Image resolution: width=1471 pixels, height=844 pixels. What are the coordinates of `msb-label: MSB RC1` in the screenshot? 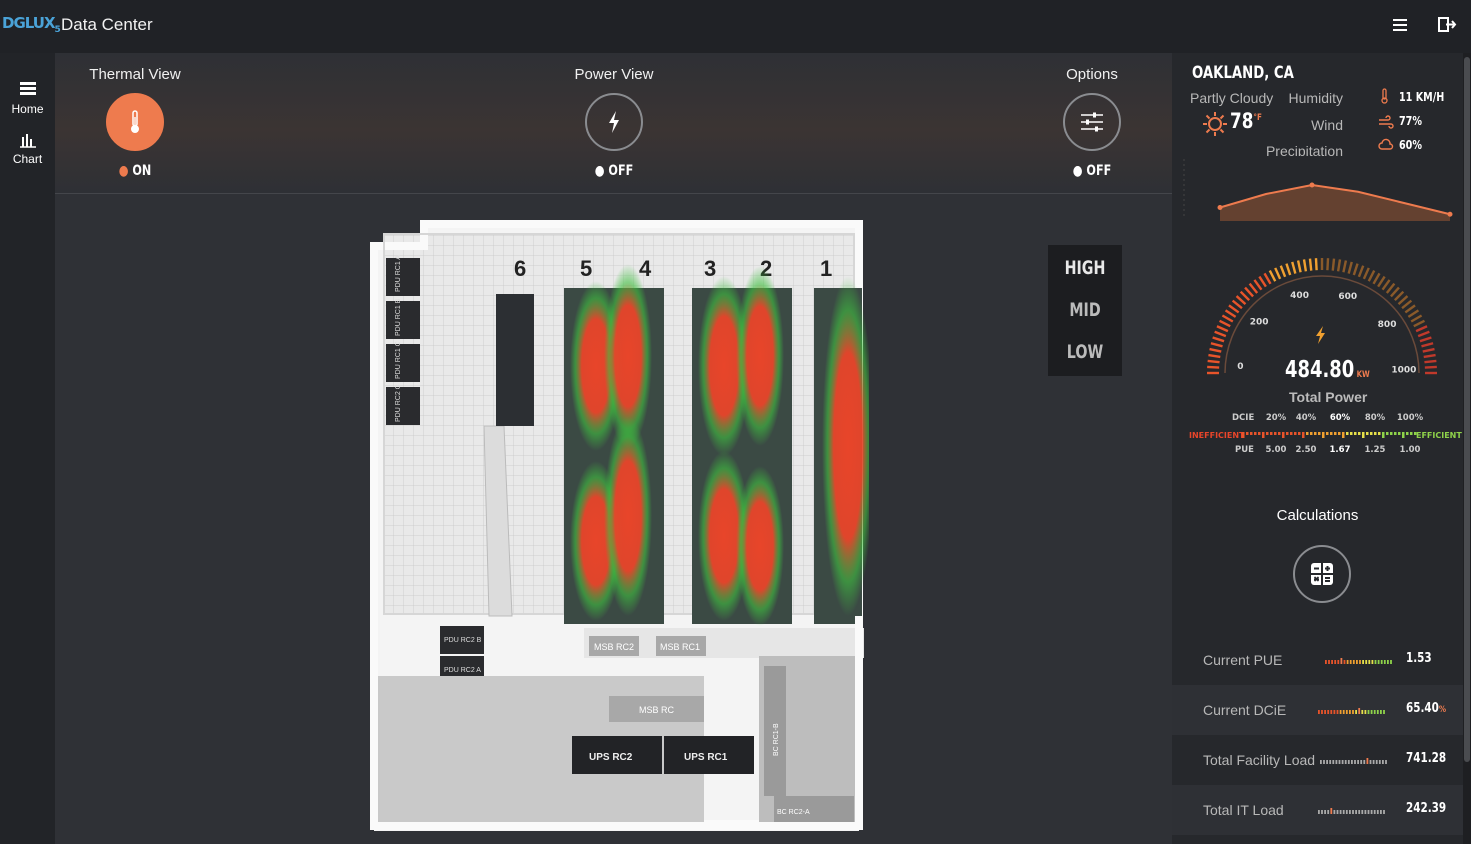 It's located at (680, 647).